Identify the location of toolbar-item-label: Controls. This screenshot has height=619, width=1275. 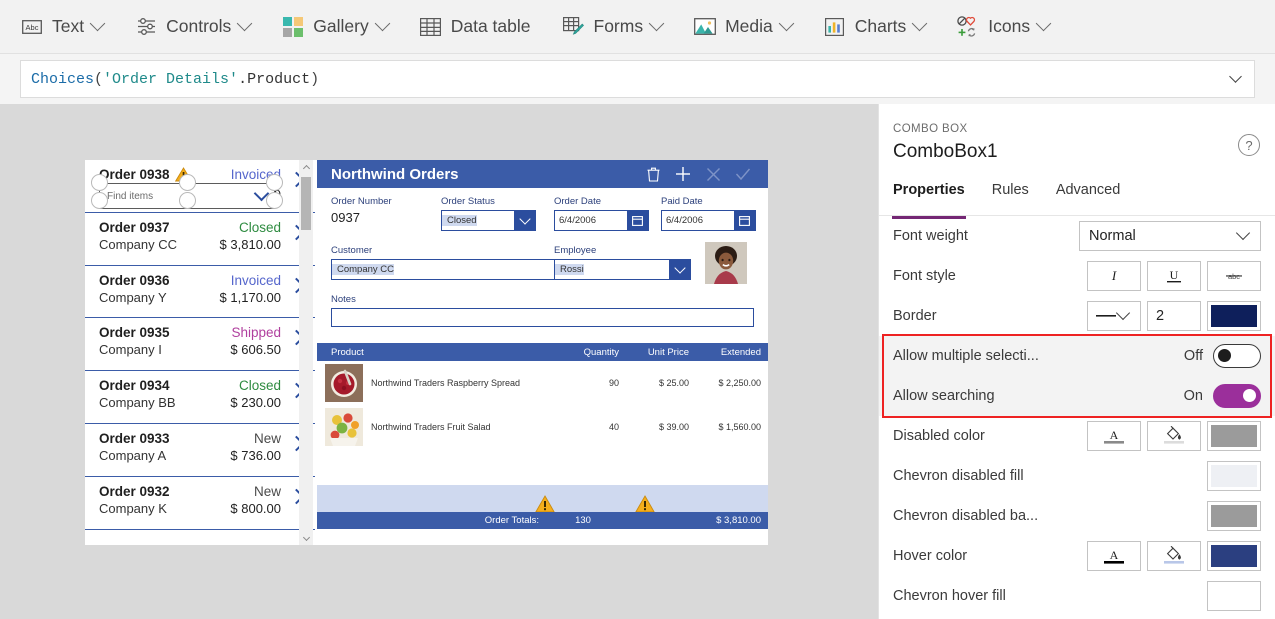
(199, 26).